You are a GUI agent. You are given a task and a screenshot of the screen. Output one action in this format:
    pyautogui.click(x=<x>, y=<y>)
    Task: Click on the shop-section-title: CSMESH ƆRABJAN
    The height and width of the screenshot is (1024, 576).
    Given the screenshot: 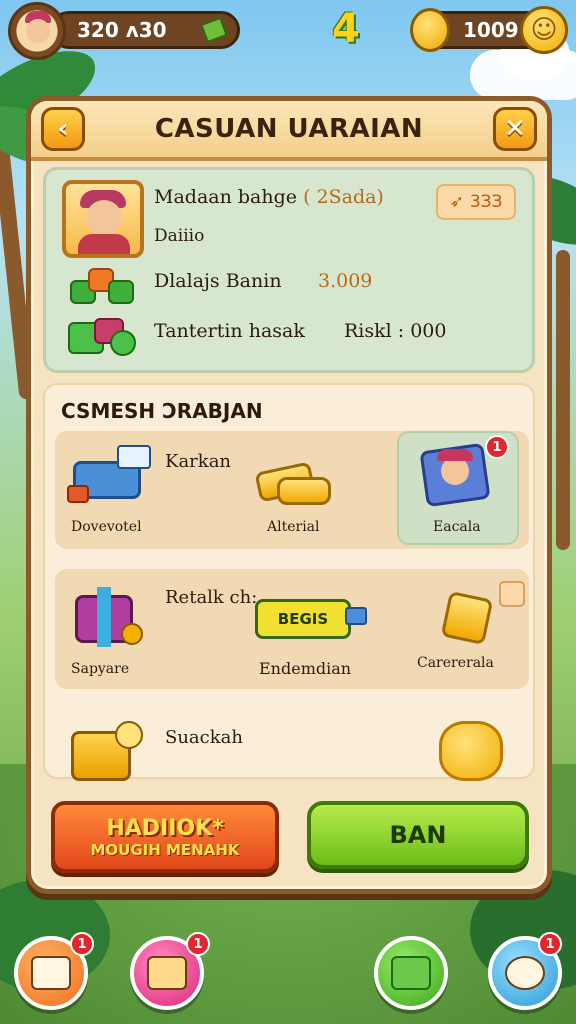 What is the action you would take?
    pyautogui.click(x=162, y=411)
    